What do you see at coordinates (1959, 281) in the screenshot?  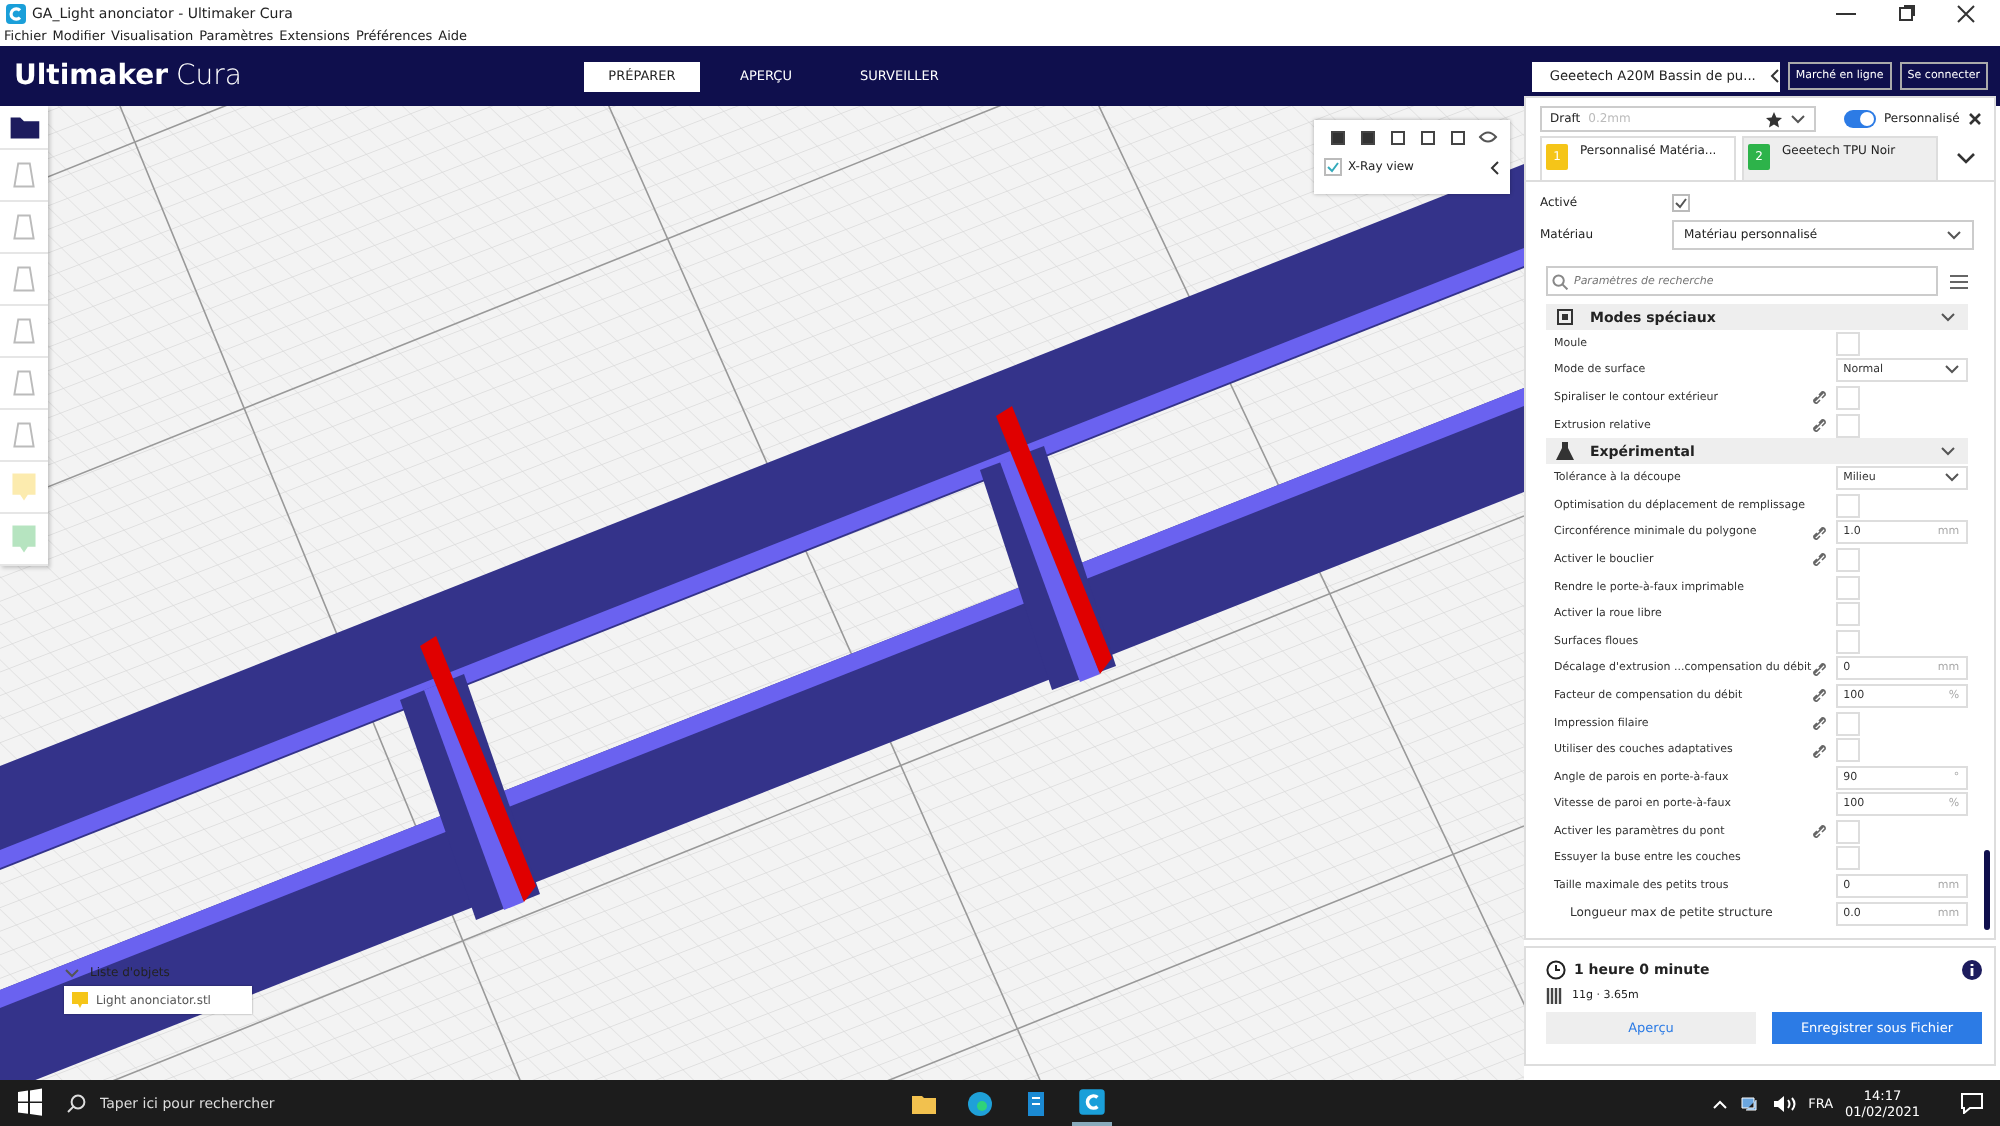 I see `menu-icon` at bounding box center [1959, 281].